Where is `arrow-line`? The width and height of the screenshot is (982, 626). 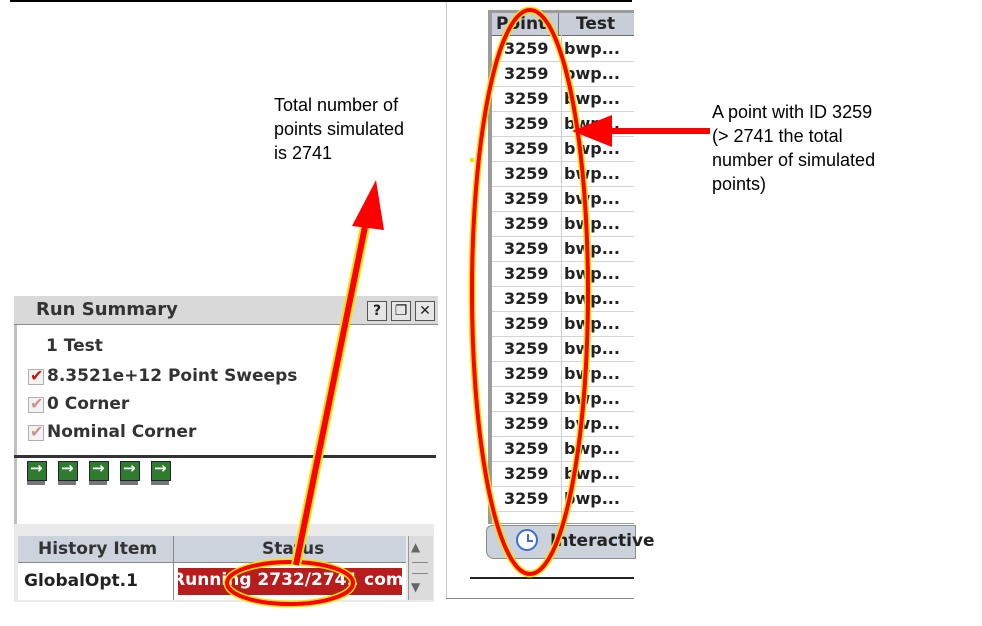 arrow-line is located at coordinates (332, 388).